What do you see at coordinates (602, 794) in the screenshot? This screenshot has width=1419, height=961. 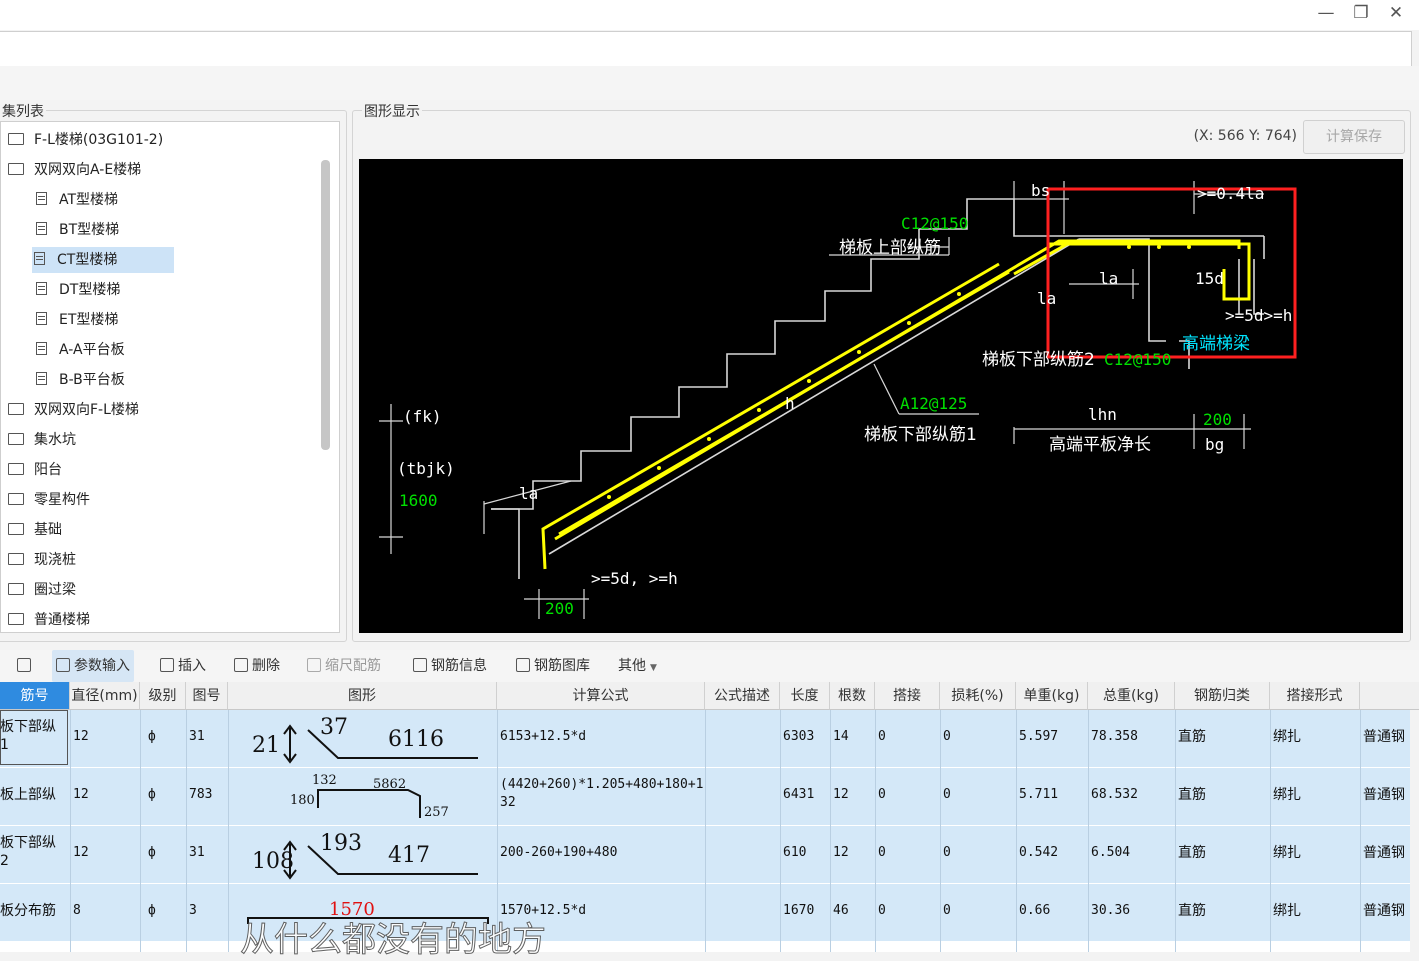 I see `cell-formula: (4420+260)*1.205+480+180+1 32` at bounding box center [602, 794].